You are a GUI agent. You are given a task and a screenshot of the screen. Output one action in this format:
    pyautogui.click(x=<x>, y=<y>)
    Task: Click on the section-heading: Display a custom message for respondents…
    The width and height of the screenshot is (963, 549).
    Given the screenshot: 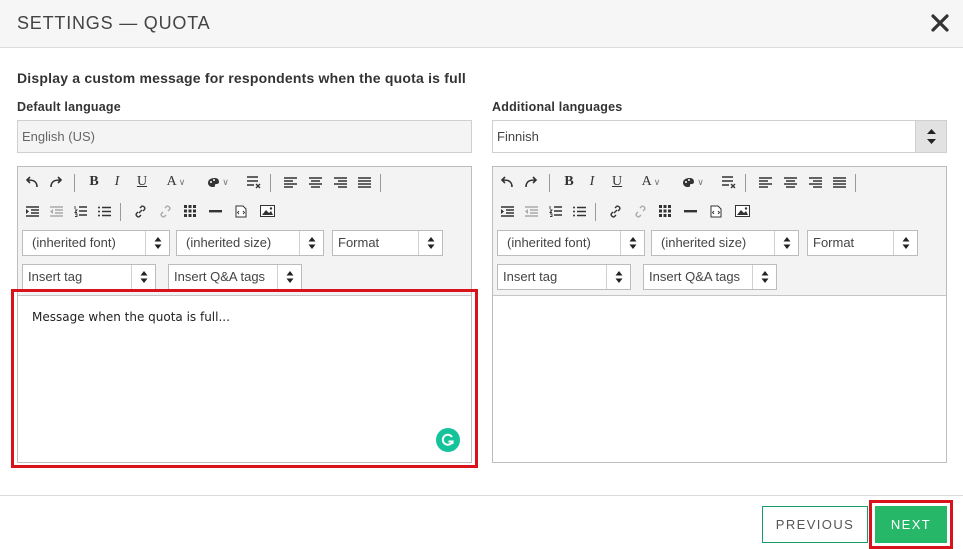 What is the action you would take?
    pyautogui.click(x=242, y=78)
    